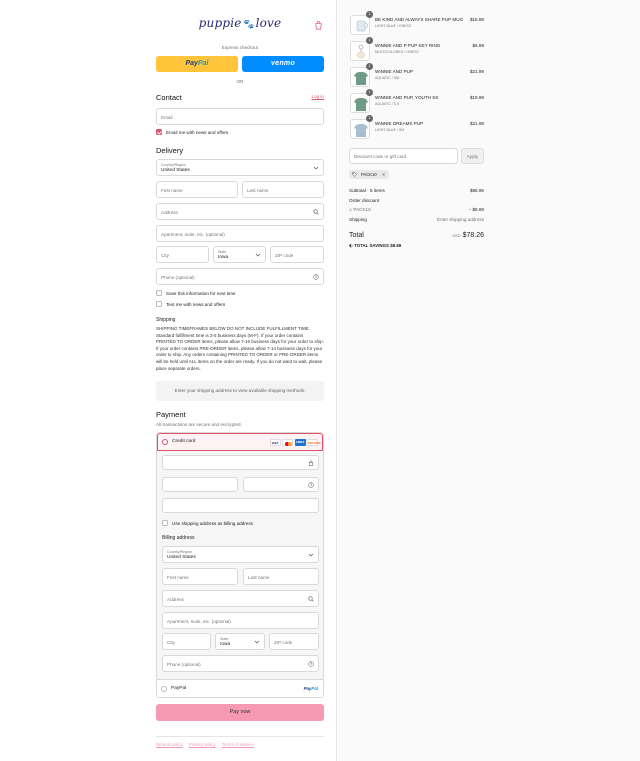 This screenshot has width=640, height=761. I want to click on discount-code: PACK10, so click(362, 209).